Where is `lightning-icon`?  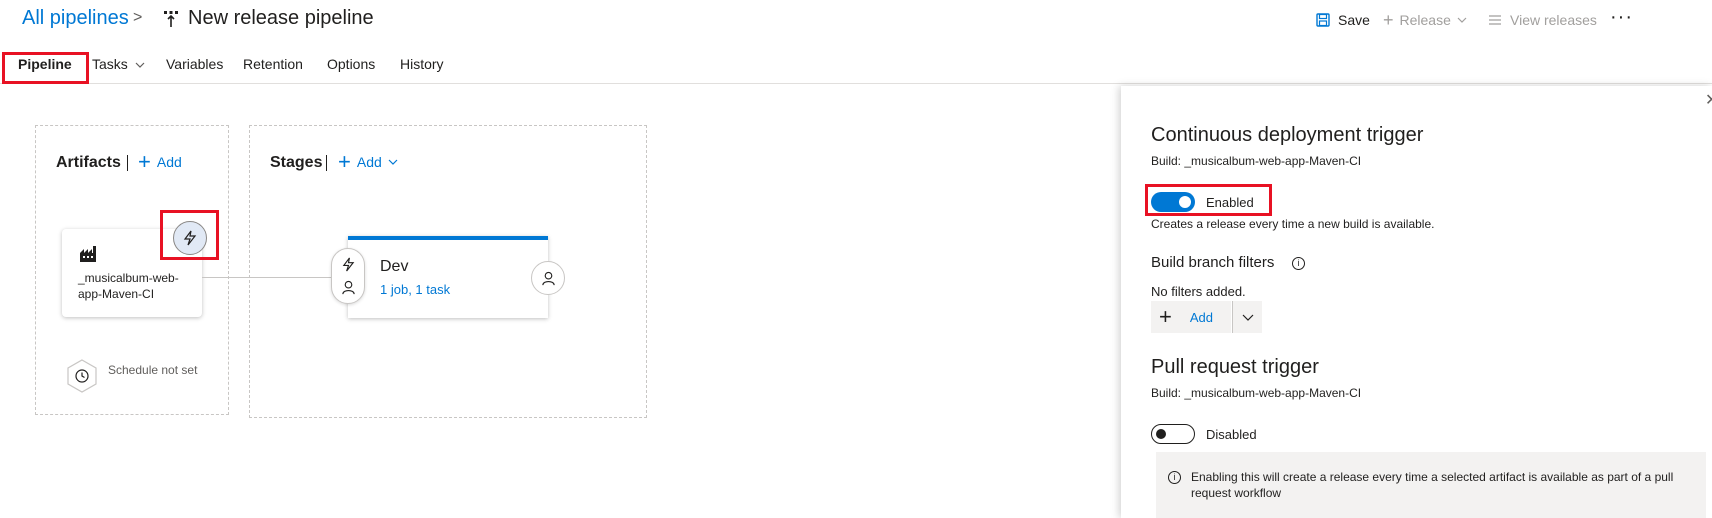
lightning-icon is located at coordinates (348, 264).